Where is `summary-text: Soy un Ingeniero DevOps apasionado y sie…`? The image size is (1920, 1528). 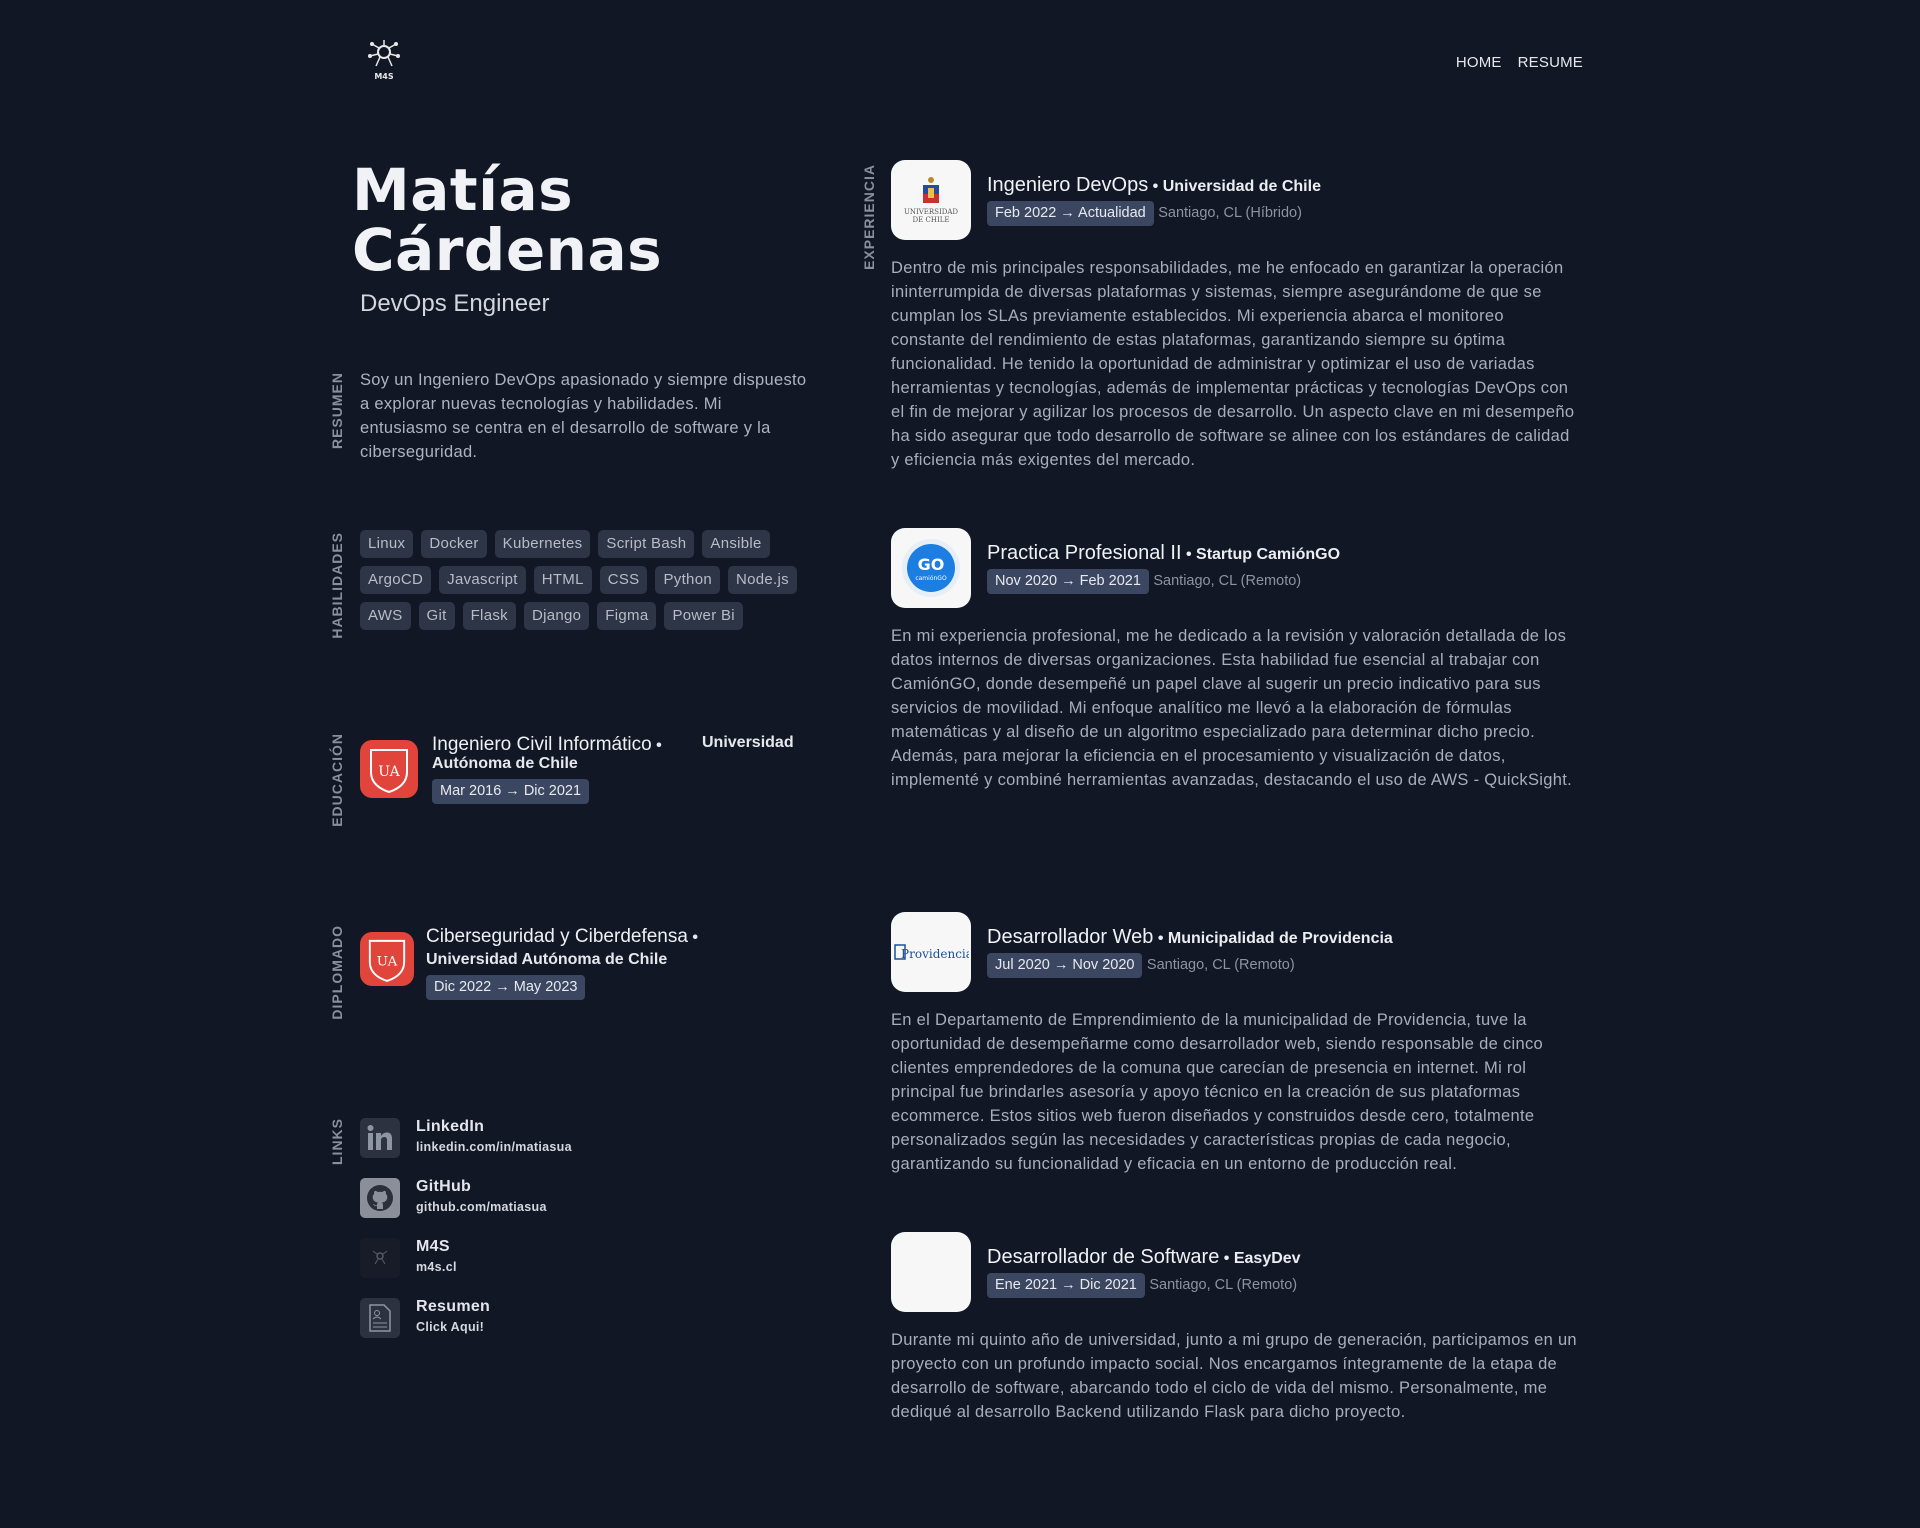
summary-text: Soy un Ingeniero DevOps apasionado y sie… is located at coordinates (583, 416).